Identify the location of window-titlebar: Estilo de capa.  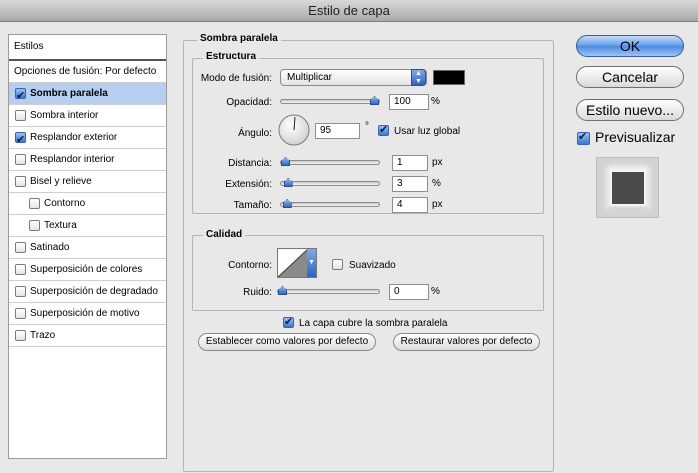
(349, 11).